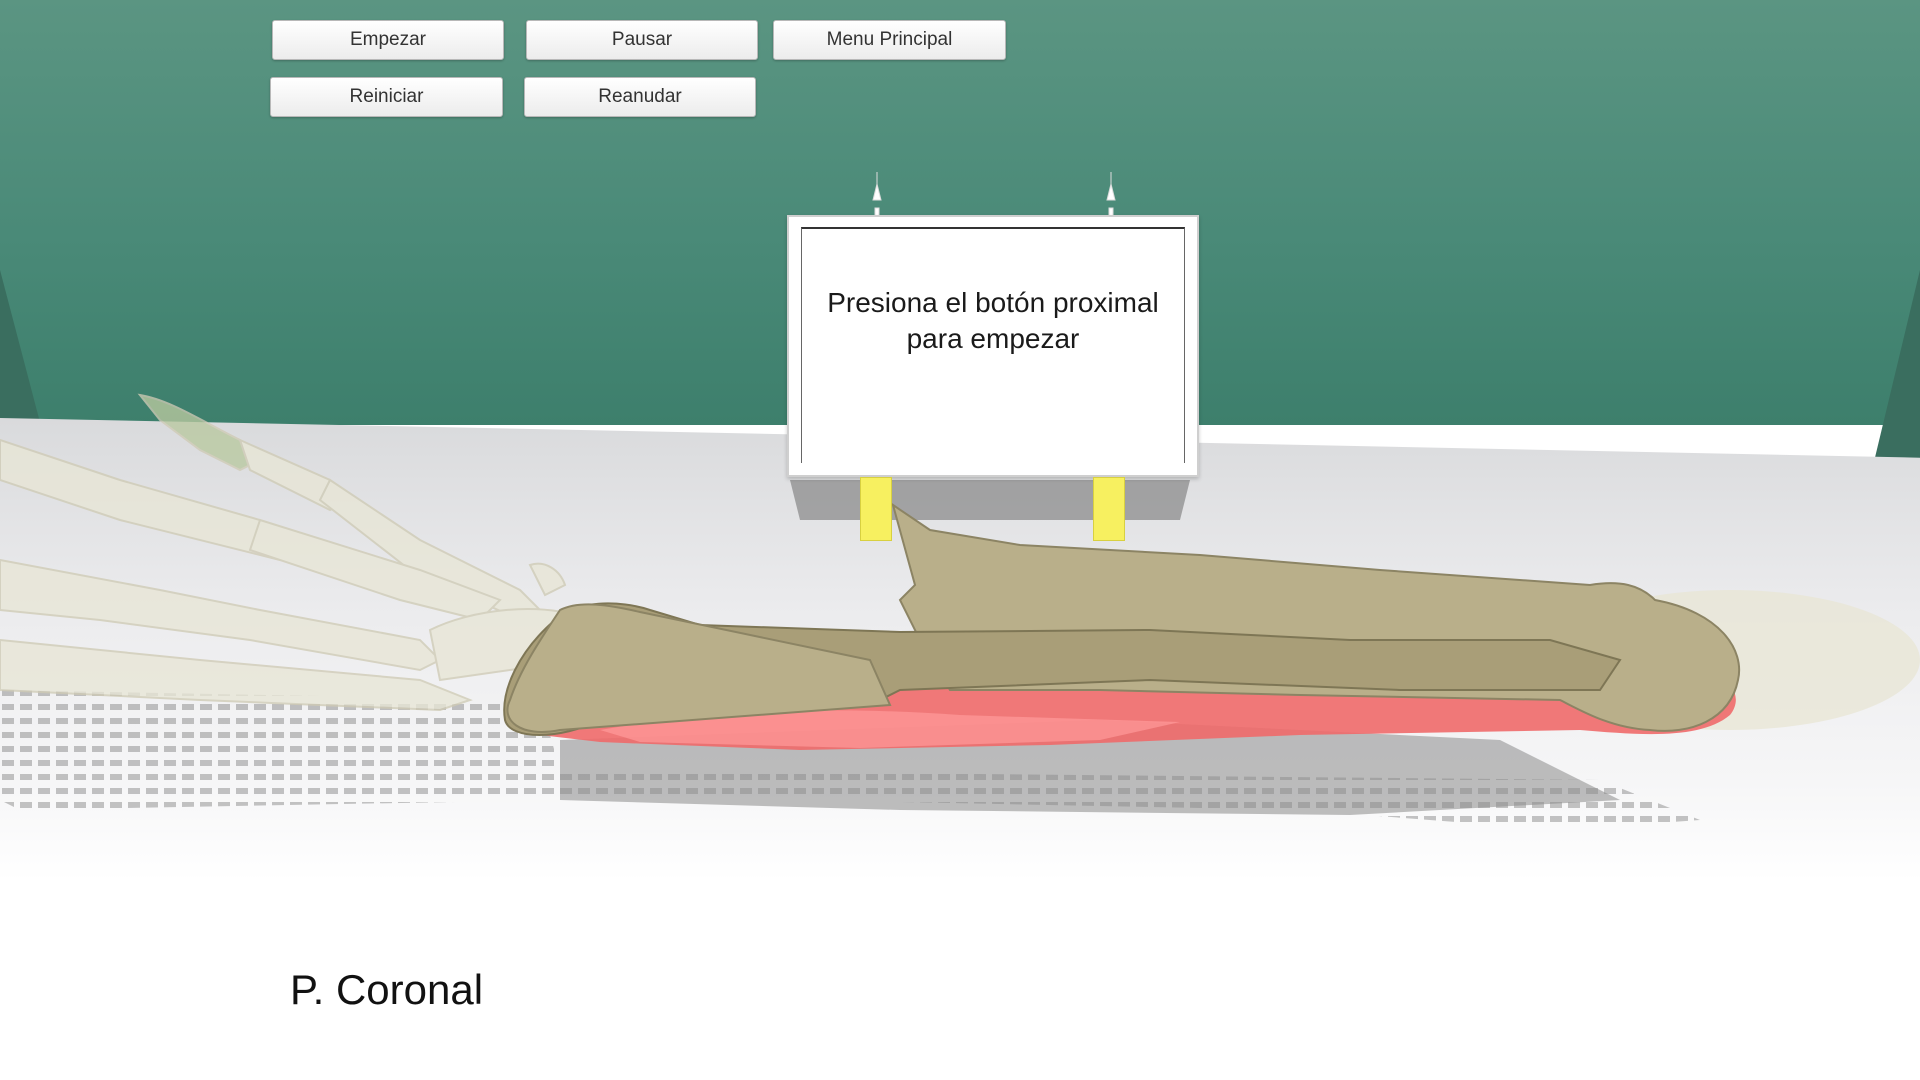 This screenshot has width=1920, height=1080. Describe the element at coordinates (1111, 194) in the screenshot. I see `board-pin-right-icon` at that location.